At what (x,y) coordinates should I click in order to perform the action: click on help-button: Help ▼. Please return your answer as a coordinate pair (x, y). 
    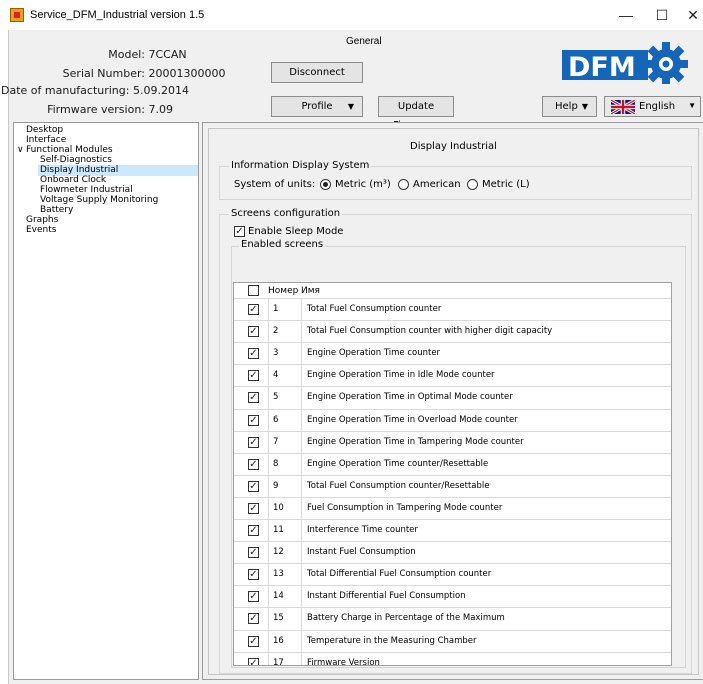
    Looking at the image, I should click on (569, 106).